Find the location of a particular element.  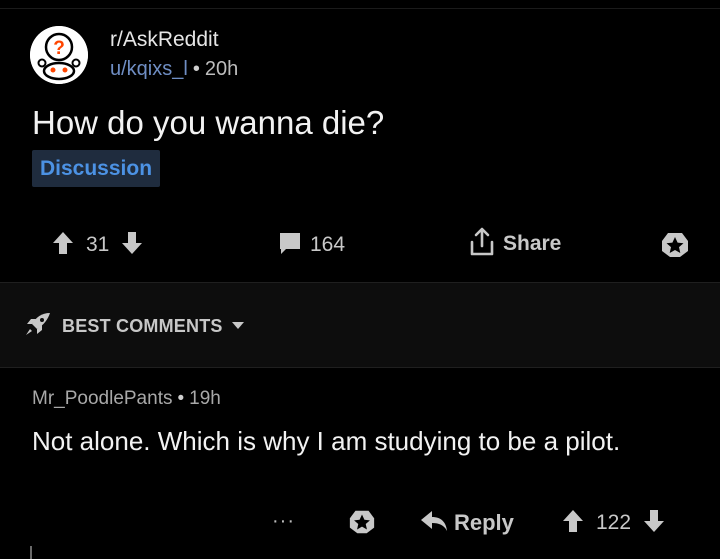

comment-bubble-icon is located at coordinates (290, 245).